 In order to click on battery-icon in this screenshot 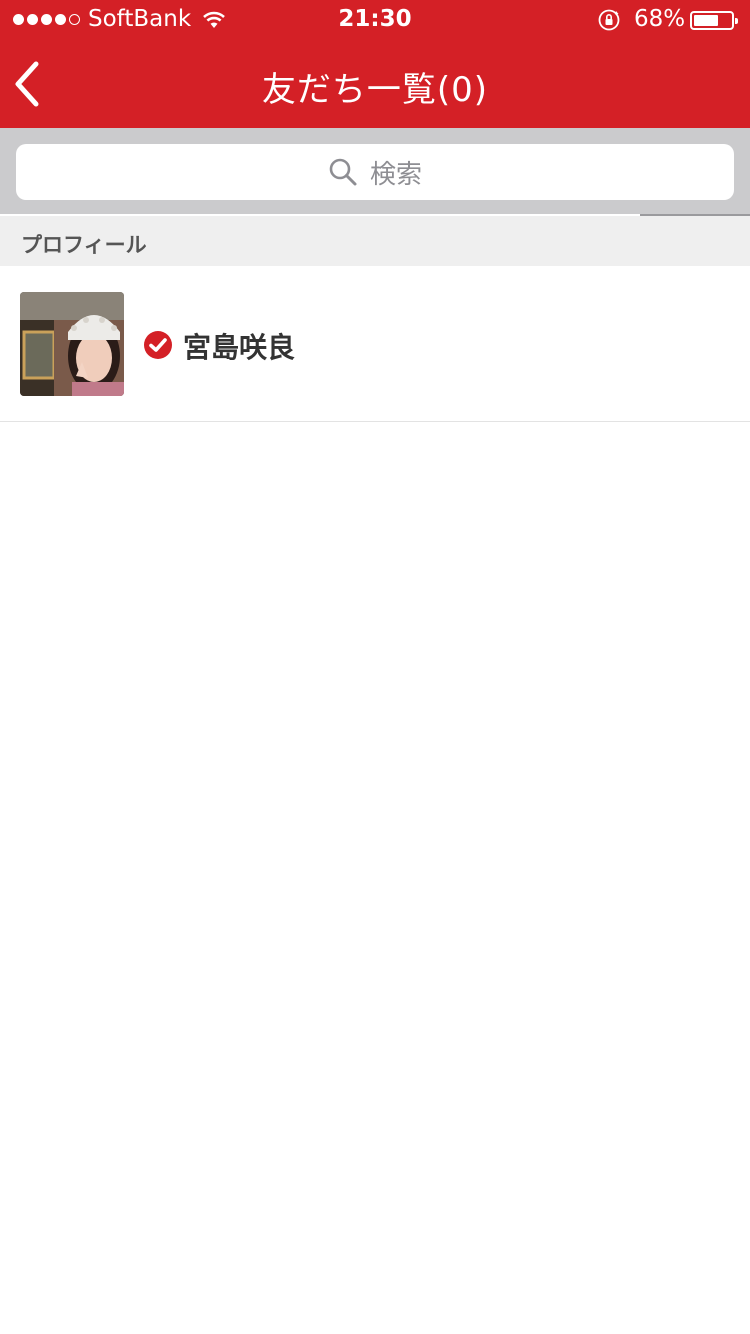, I will do `click(714, 20)`.